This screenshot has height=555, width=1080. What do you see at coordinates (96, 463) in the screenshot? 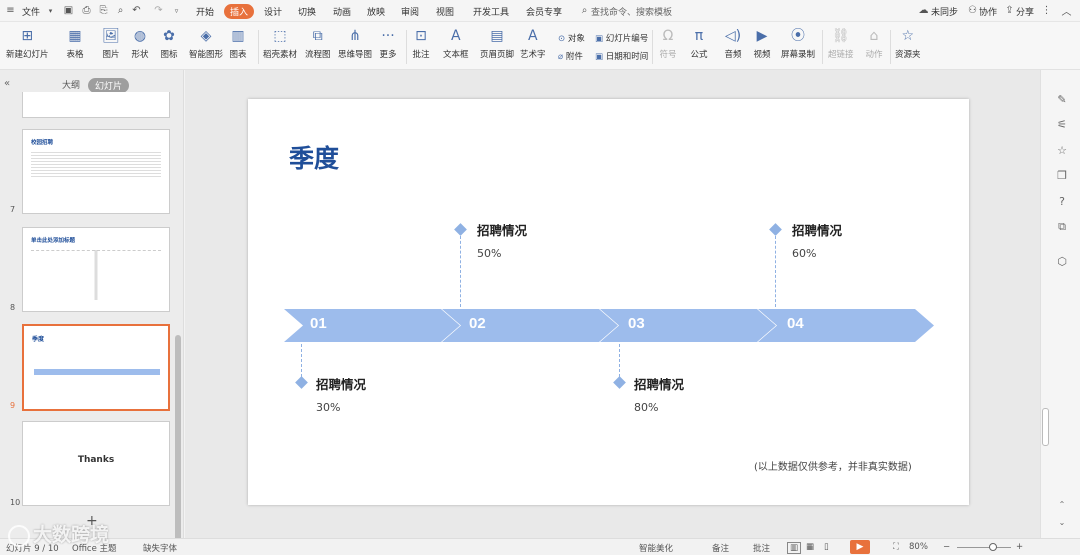
I see `slide-thumbnail-10: Thanks` at bounding box center [96, 463].